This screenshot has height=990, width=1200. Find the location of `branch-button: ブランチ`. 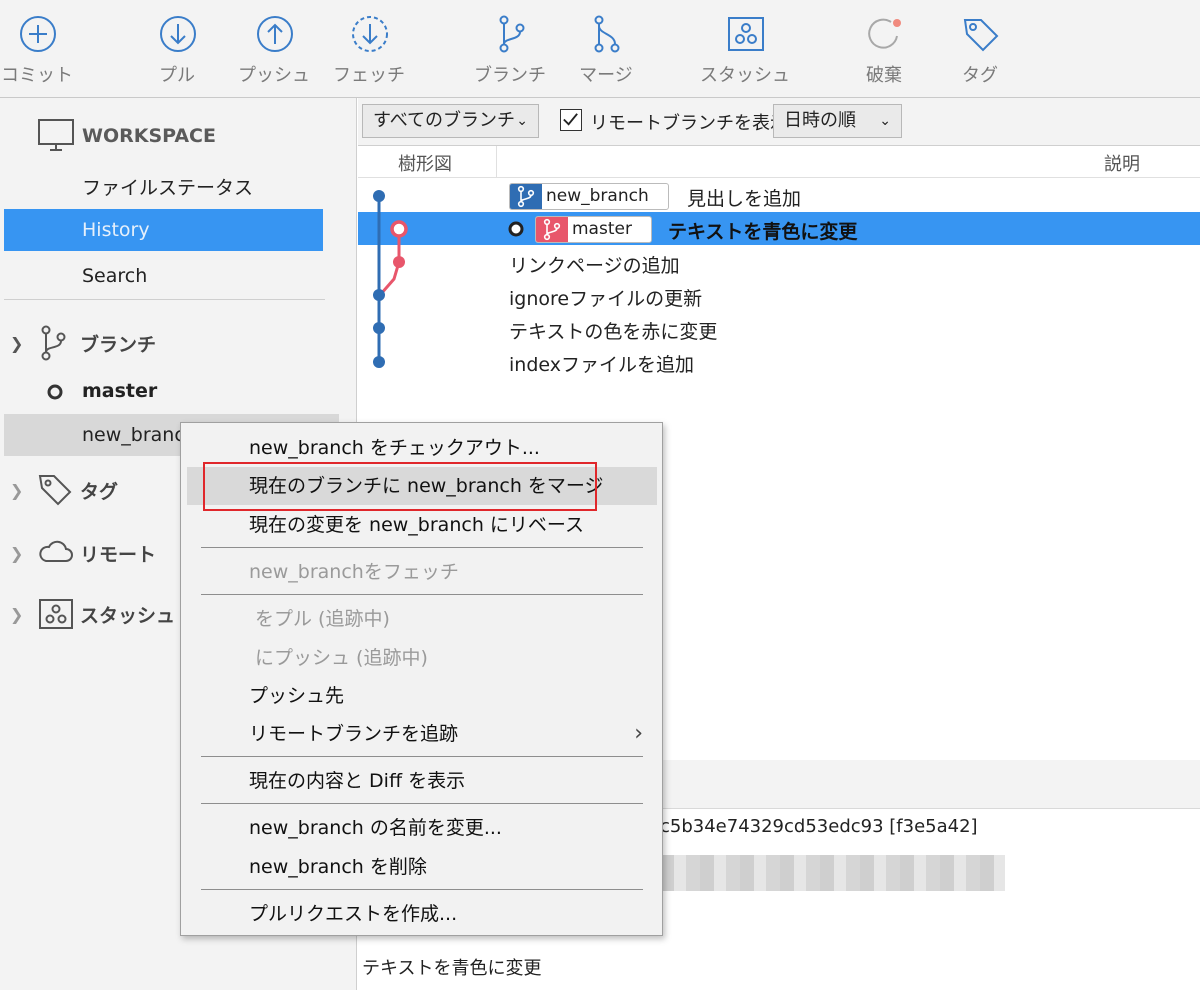

branch-button: ブランチ is located at coordinates (510, 50).